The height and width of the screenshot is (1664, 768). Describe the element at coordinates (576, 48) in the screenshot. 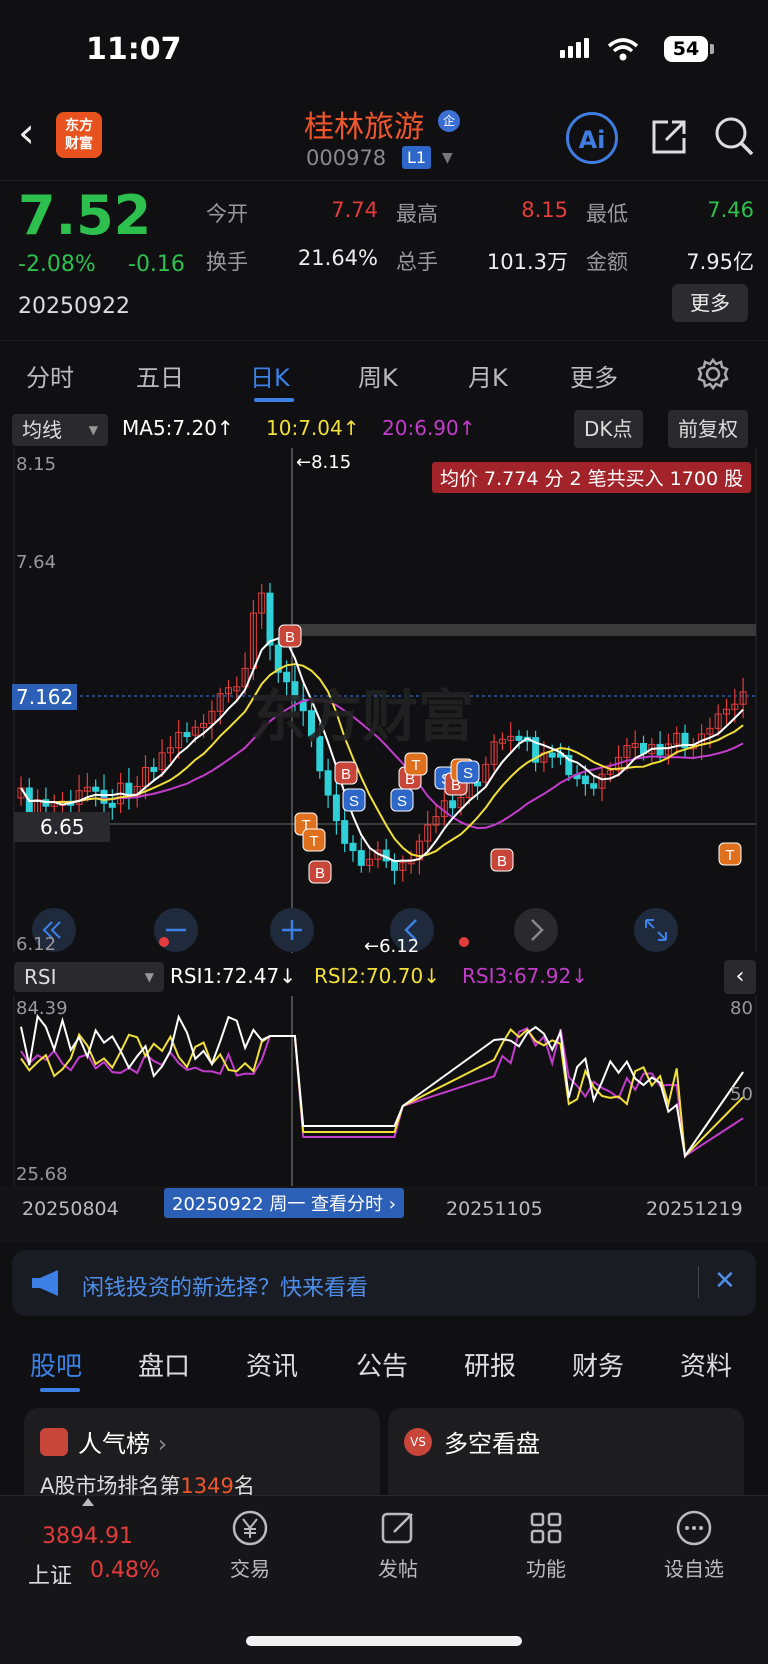

I see `cellular-signal-icon` at that location.